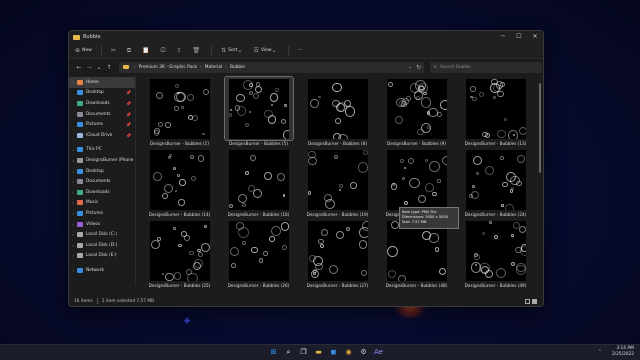 The height and width of the screenshot is (360, 640). I want to click on sidebar-item-local-disk-d: › Local Disk (D:), so click(102, 245).